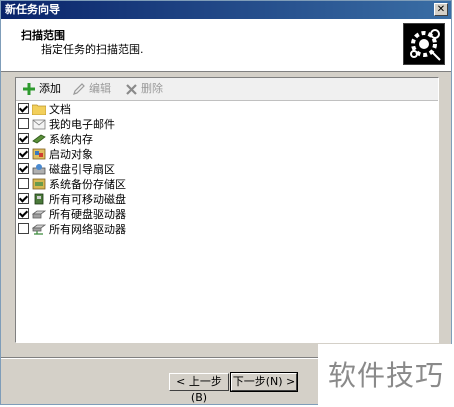 This screenshot has height=407, width=454. I want to click on item-label: 文档, so click(60, 109).